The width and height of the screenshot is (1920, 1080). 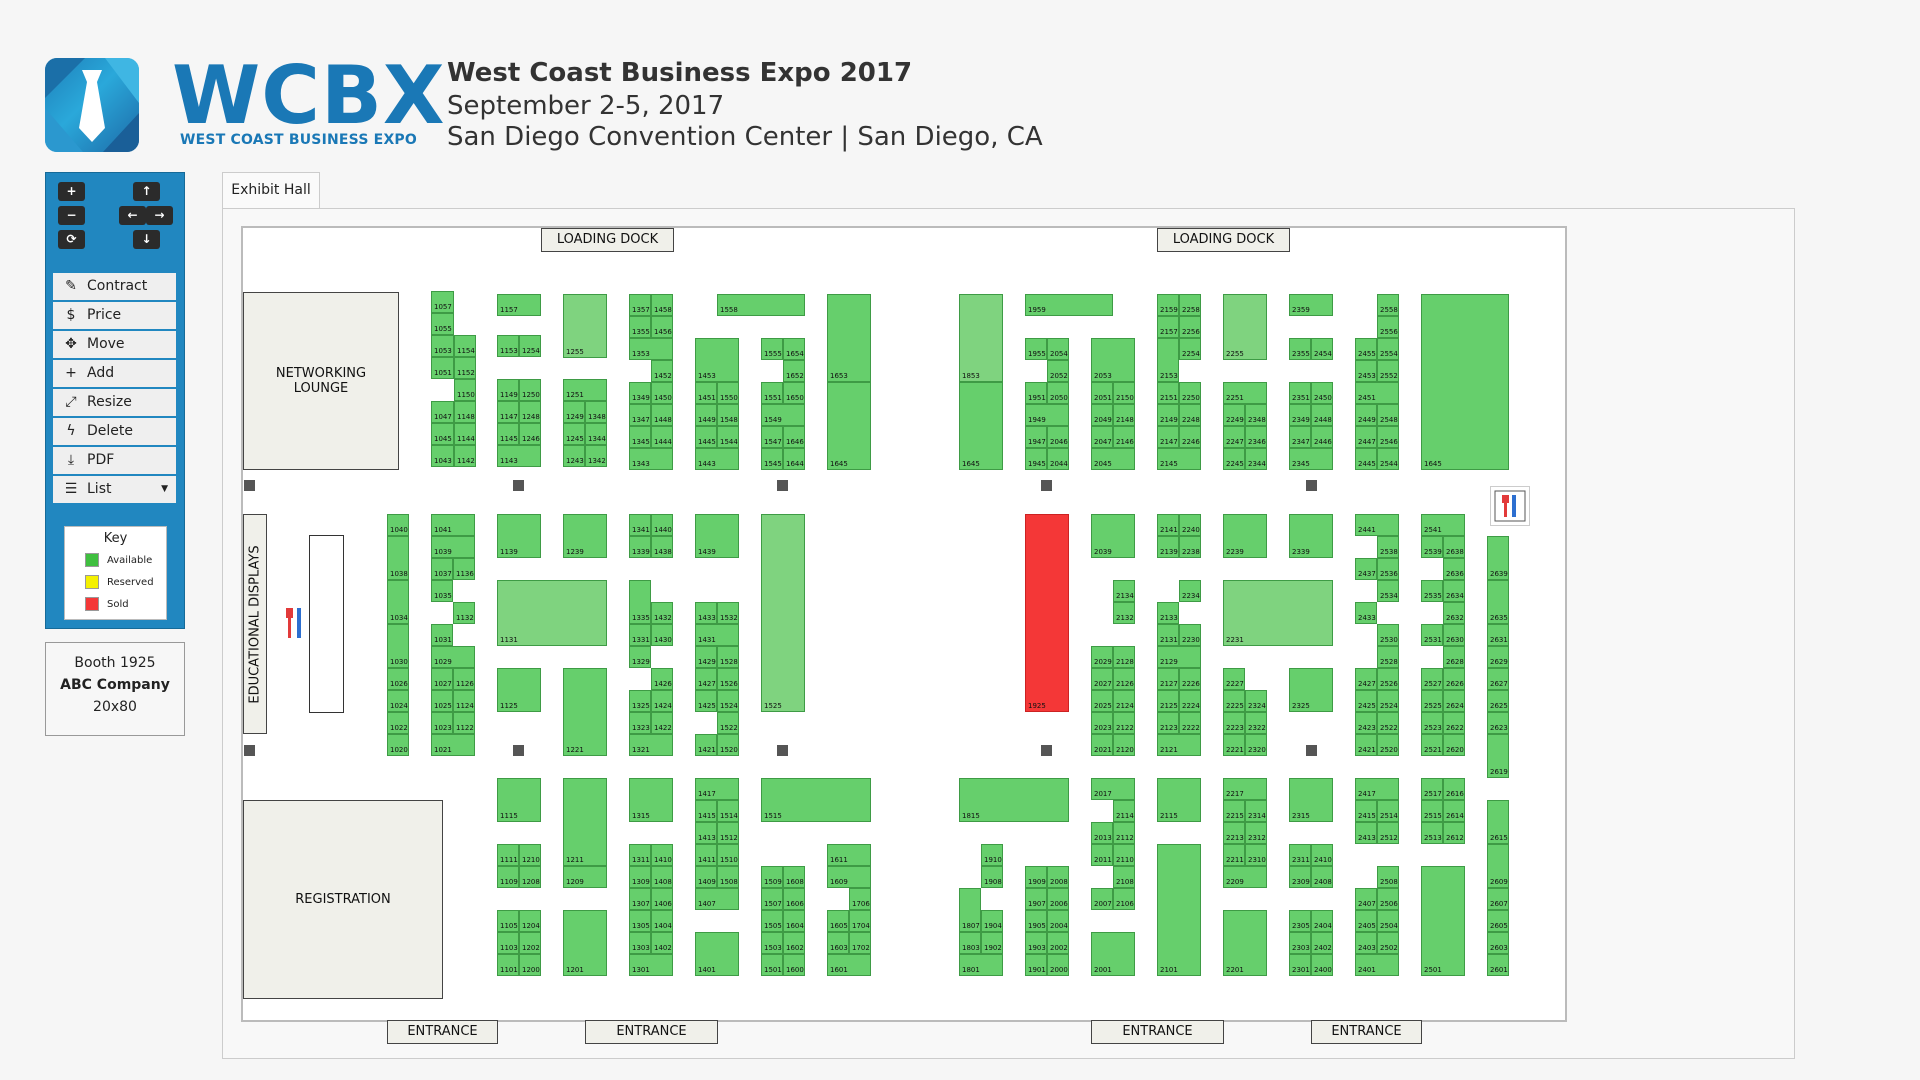 What do you see at coordinates (772, 921) in the screenshot?
I see `booth-1505: 1505` at bounding box center [772, 921].